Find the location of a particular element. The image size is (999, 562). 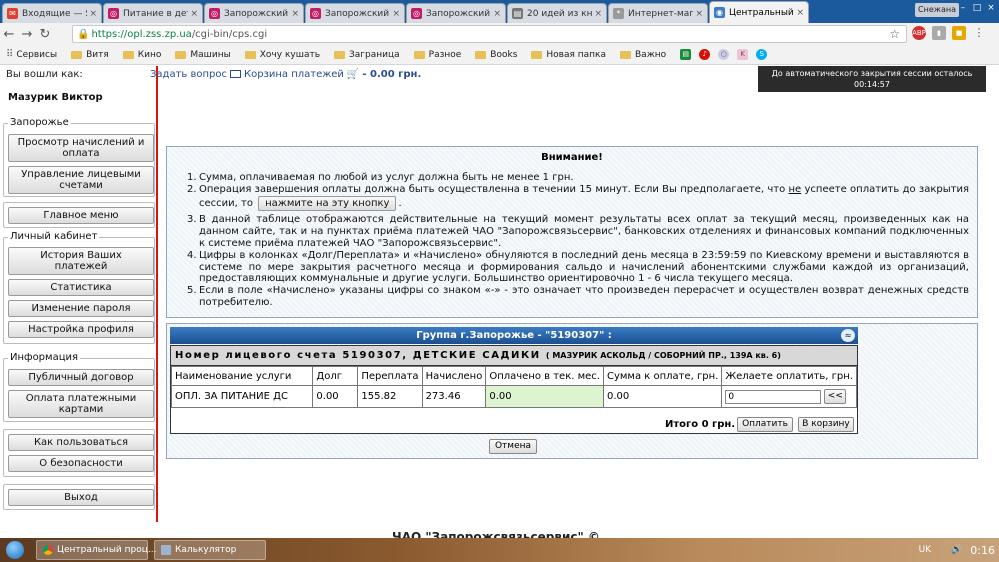

bookmark-folder-vazhno: Важно is located at coordinates (643, 55).